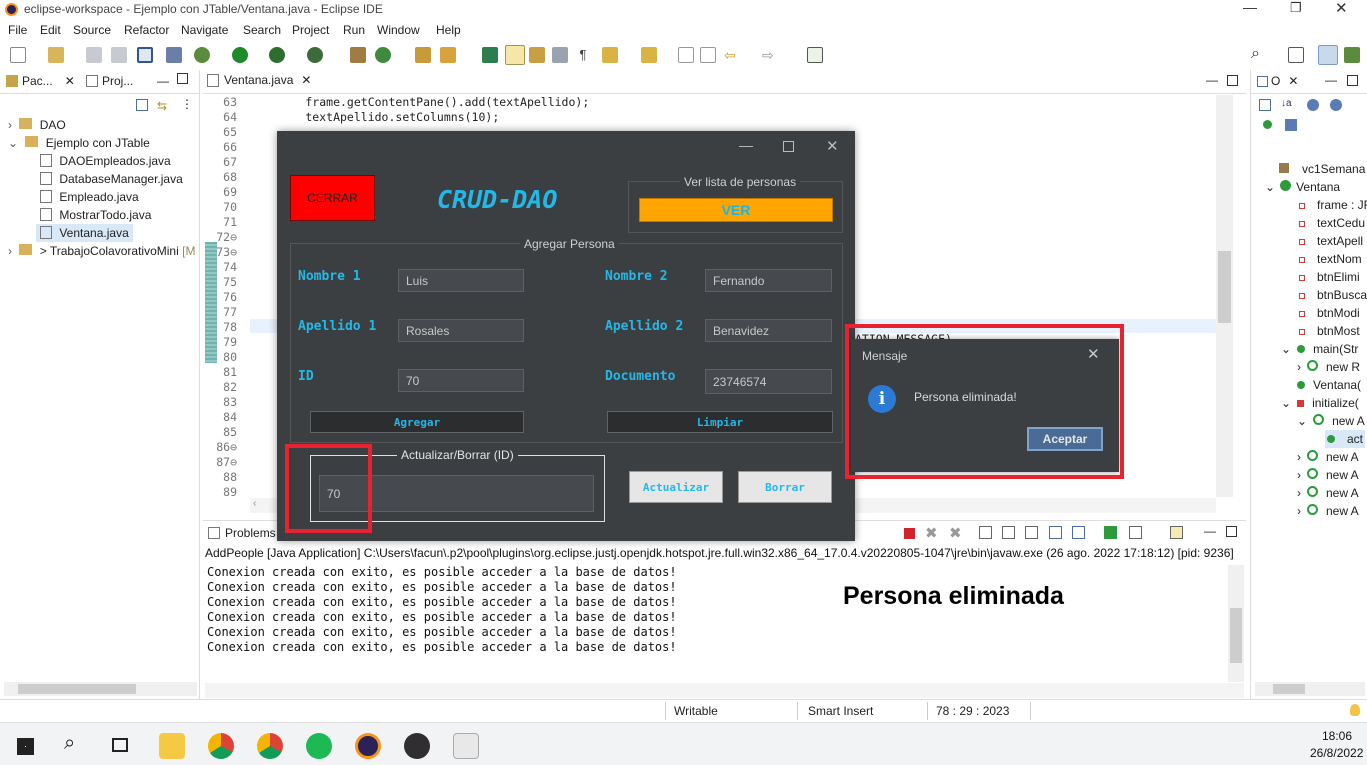 The image size is (1367, 765). I want to click on search-taskbar-icon: ⌕, so click(69, 743).